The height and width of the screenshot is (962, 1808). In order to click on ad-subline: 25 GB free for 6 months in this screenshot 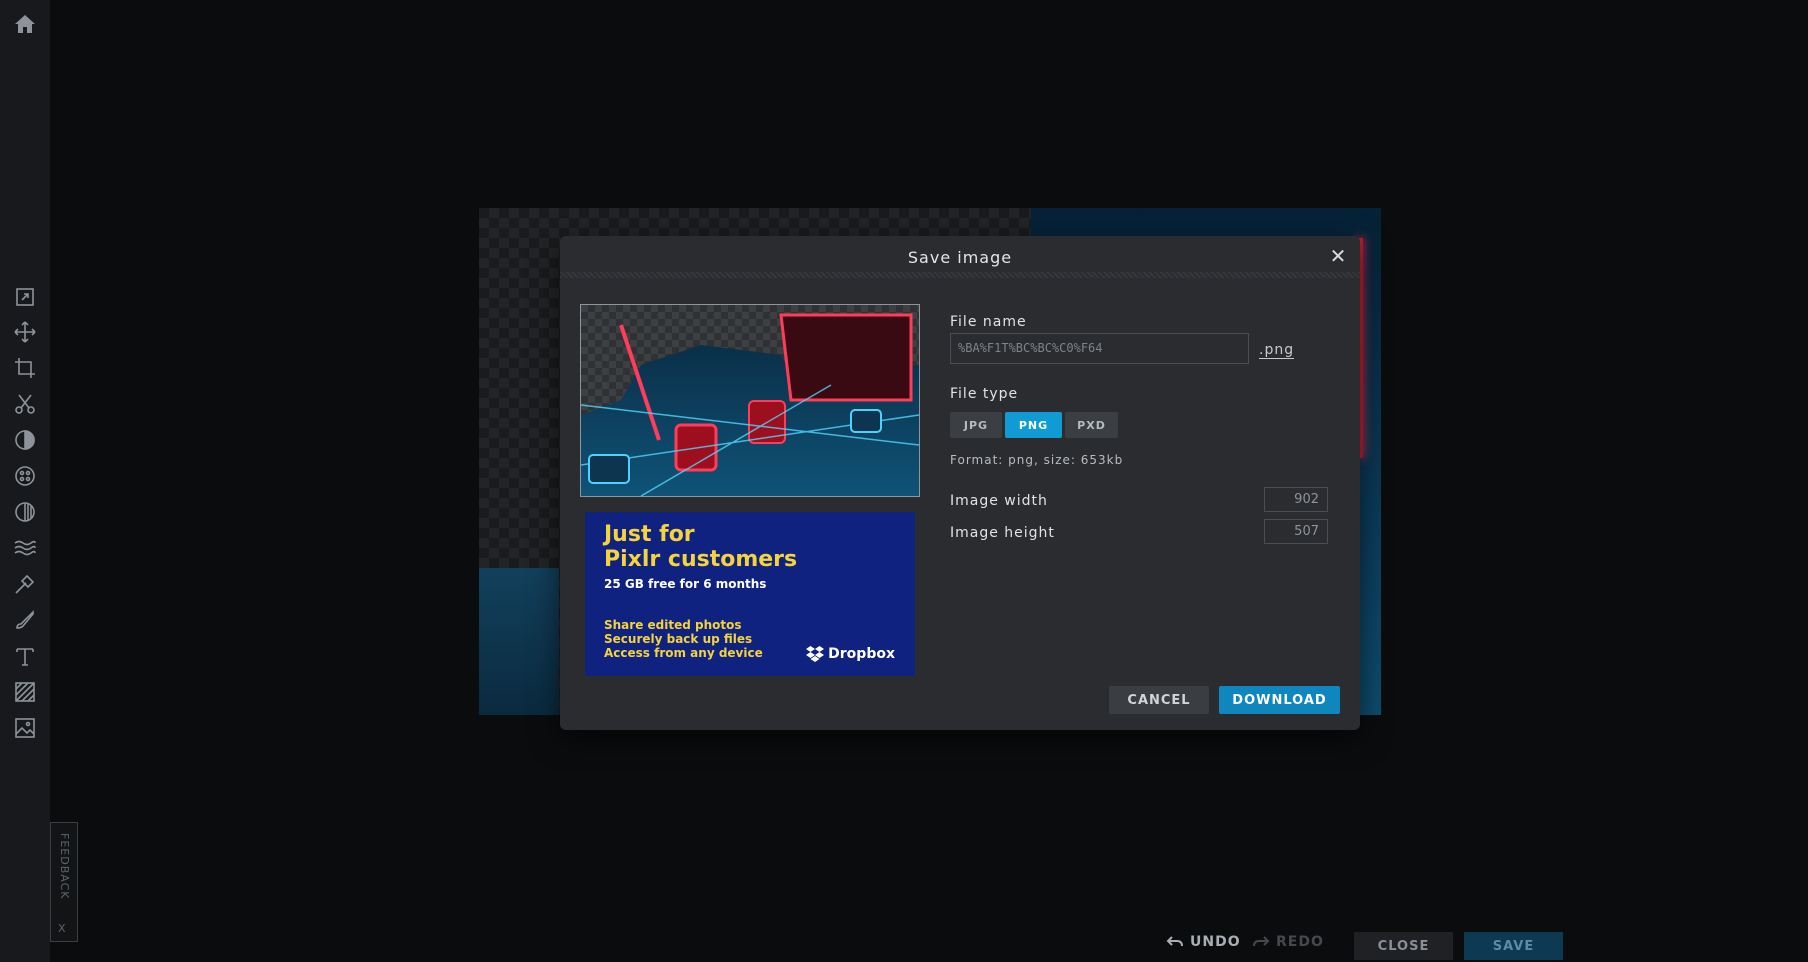, I will do `click(685, 584)`.